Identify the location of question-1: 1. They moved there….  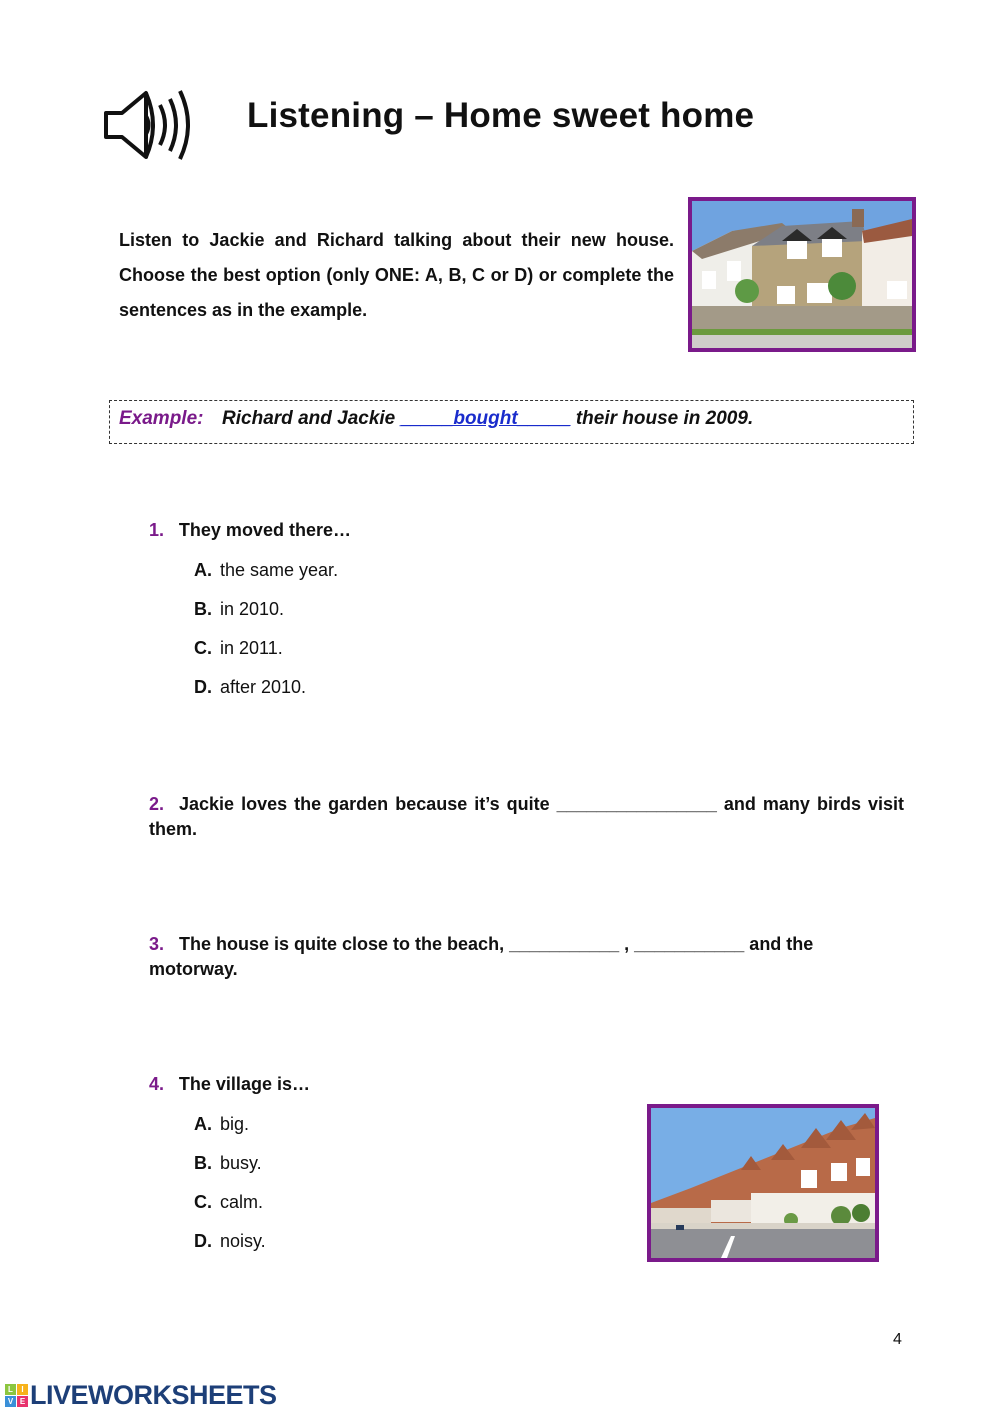
(250, 530).